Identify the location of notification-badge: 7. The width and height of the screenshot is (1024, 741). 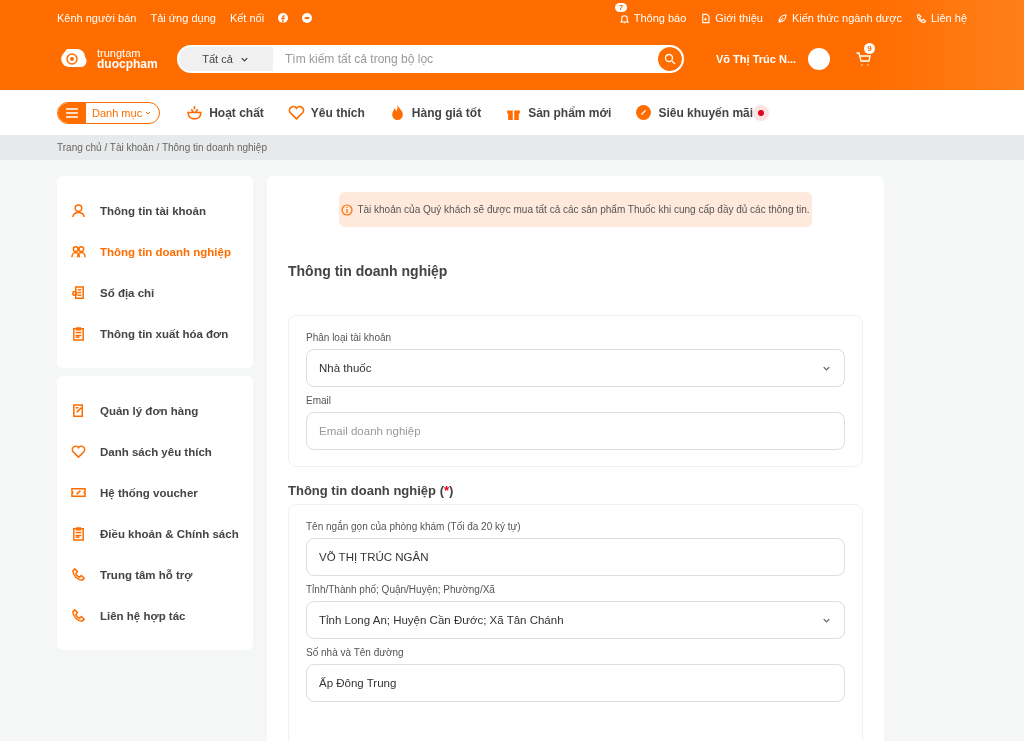
(621, 7).